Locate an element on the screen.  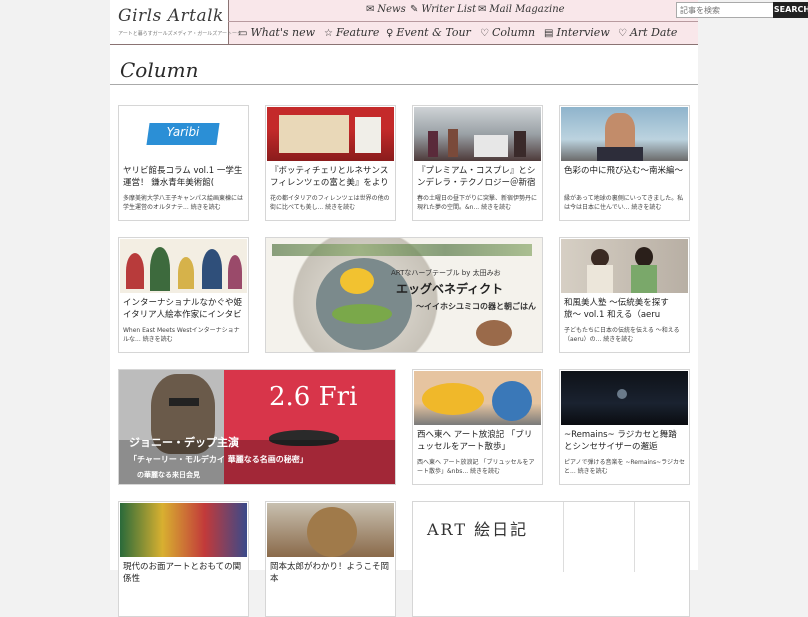
mail-icon: ✉ is located at coordinates (482, 9).